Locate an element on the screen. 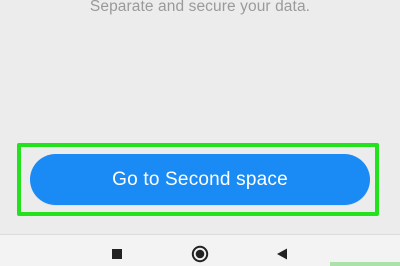 This screenshot has height=266, width=400. circle-icon is located at coordinates (200, 254).